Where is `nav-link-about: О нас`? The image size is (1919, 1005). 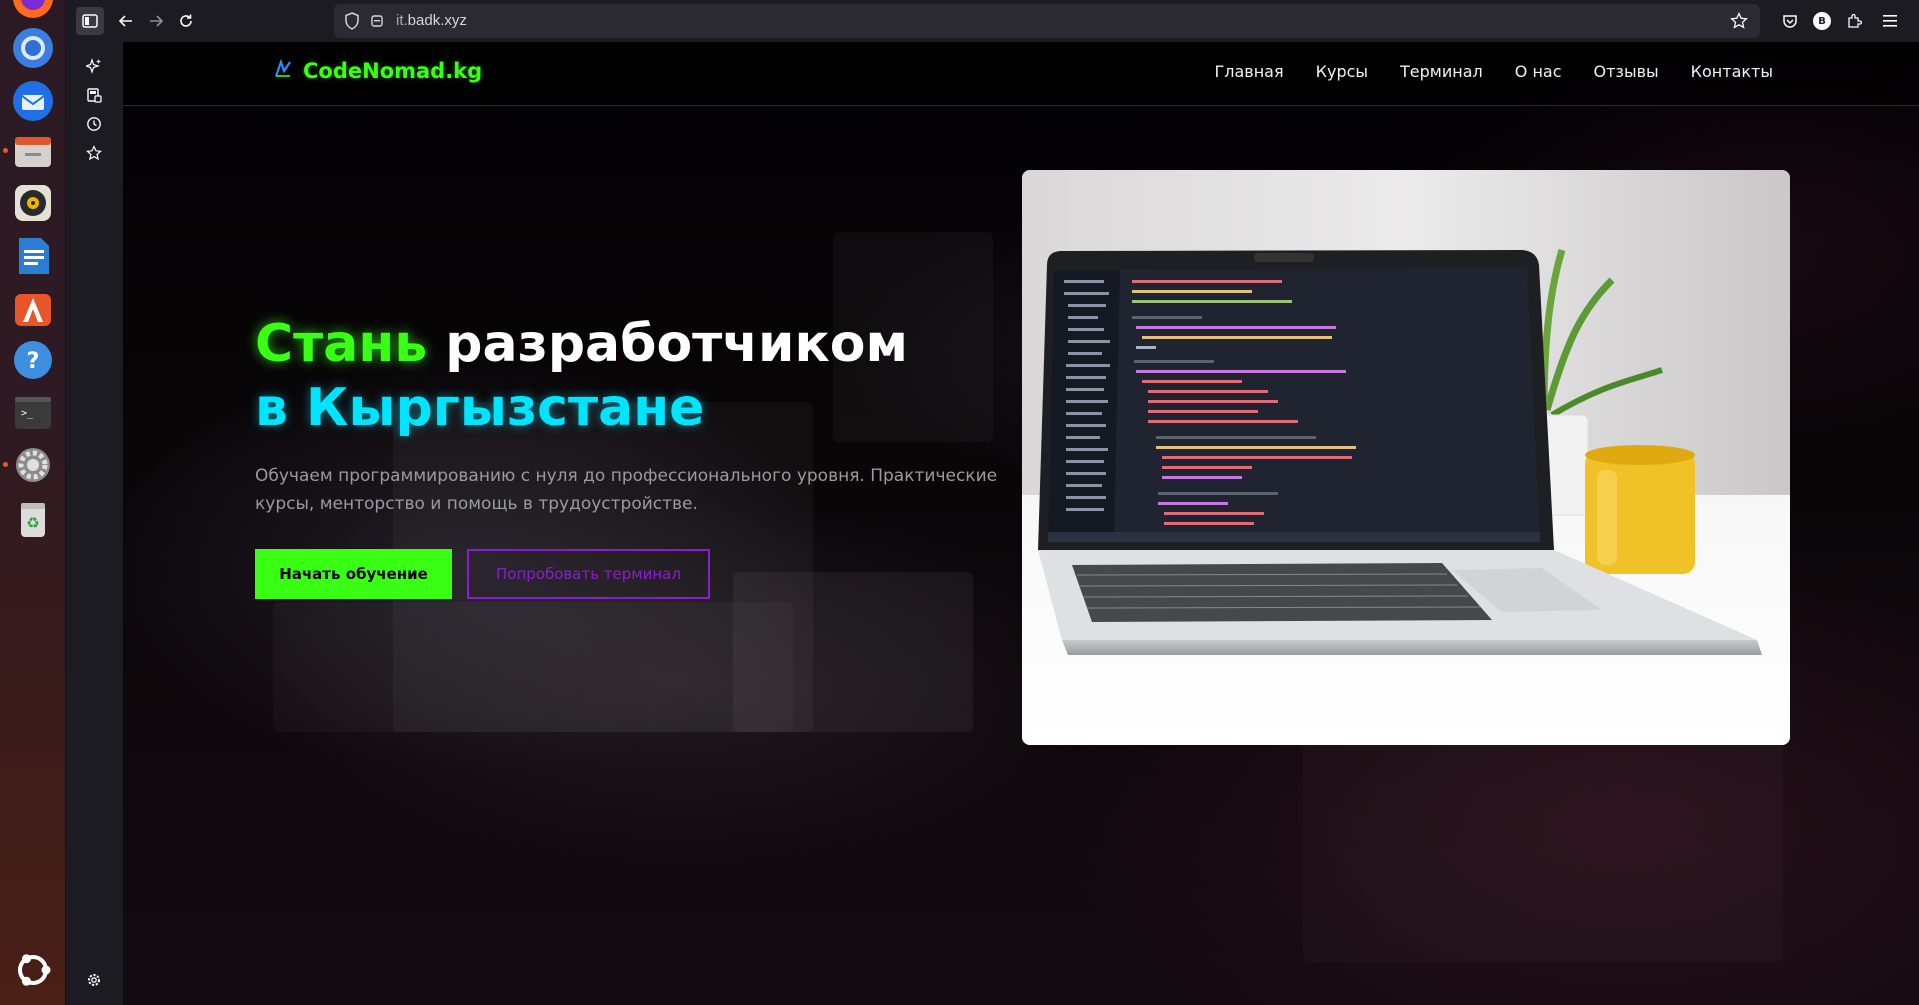
nav-link-about: О нас is located at coordinates (1538, 71).